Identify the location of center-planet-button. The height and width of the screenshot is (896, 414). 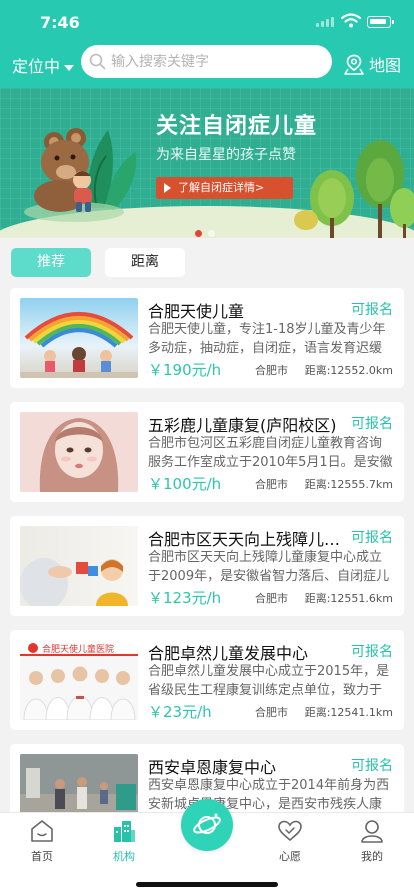
(207, 825).